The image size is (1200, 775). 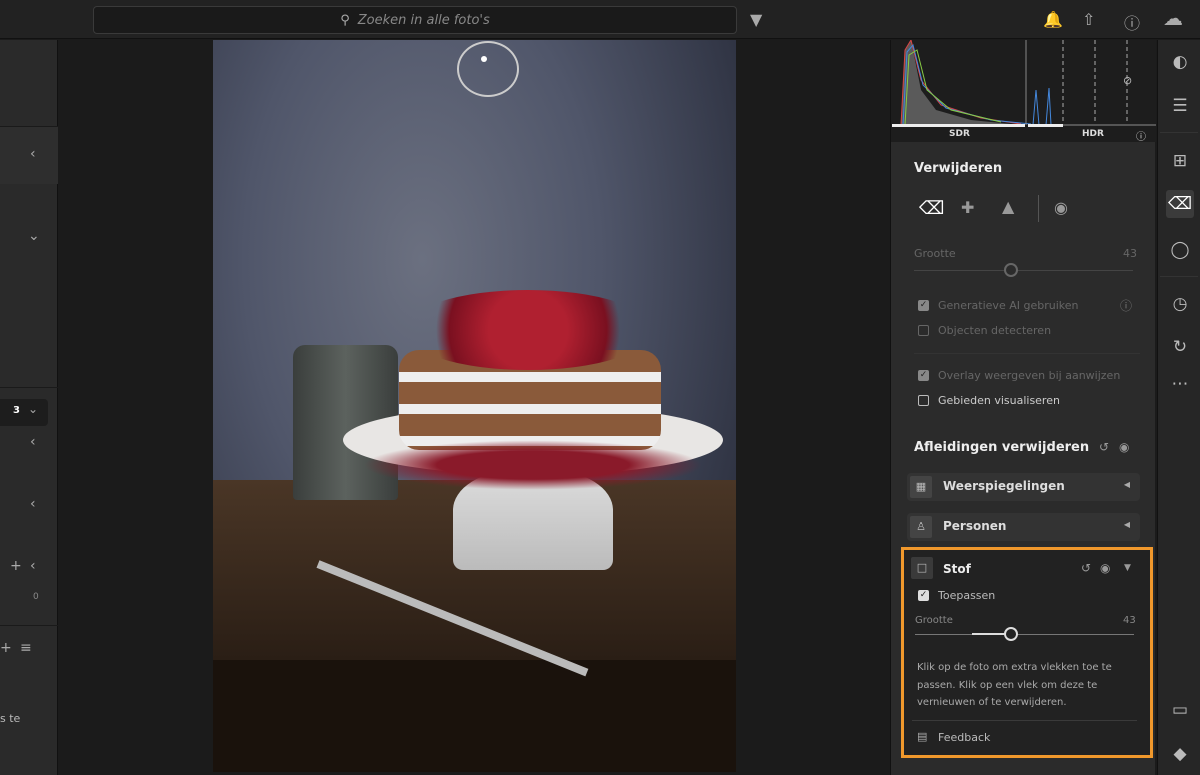 I want to click on edit-sliders-icon: ☰, so click(x=1180, y=106).